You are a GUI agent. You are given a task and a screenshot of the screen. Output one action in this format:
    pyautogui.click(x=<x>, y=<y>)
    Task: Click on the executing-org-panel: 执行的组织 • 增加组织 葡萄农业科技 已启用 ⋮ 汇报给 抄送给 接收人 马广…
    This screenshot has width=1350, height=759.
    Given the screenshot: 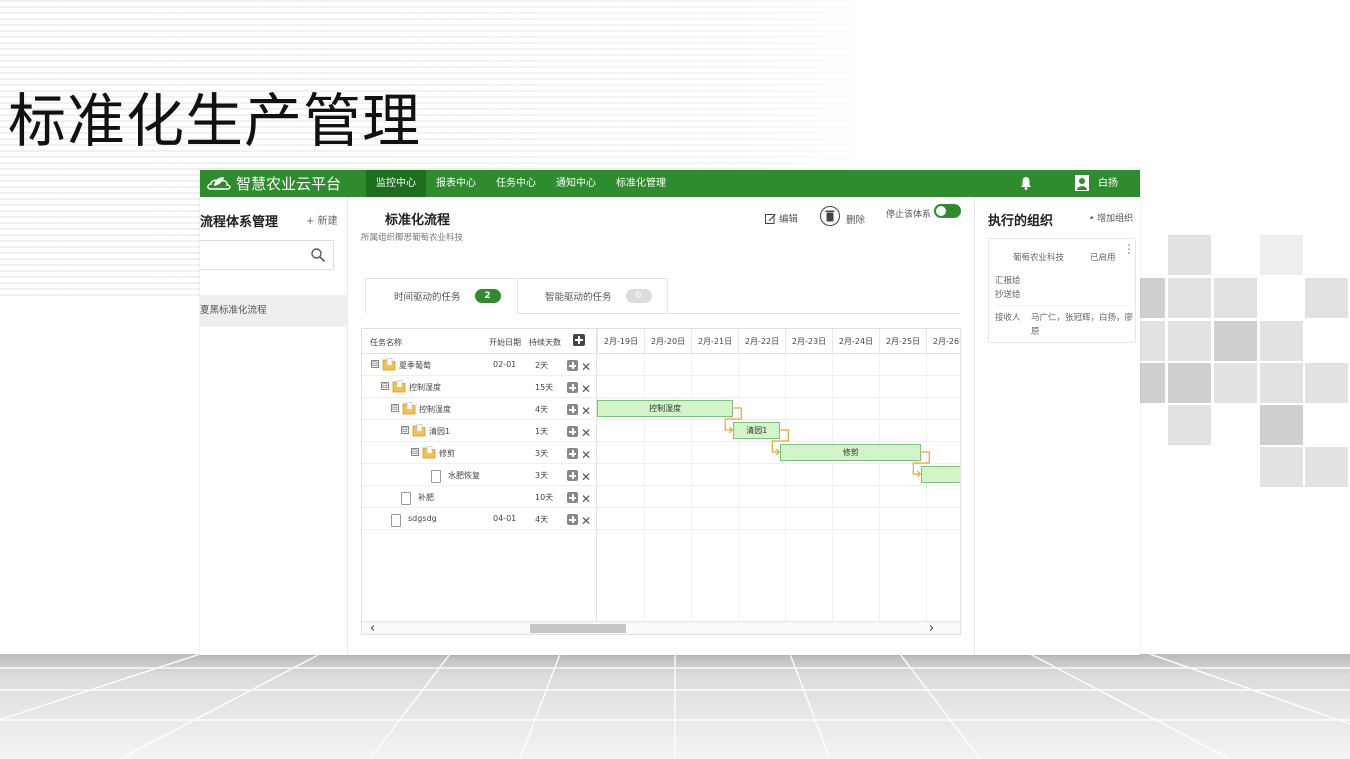 What is the action you would take?
    pyautogui.click(x=1057, y=426)
    